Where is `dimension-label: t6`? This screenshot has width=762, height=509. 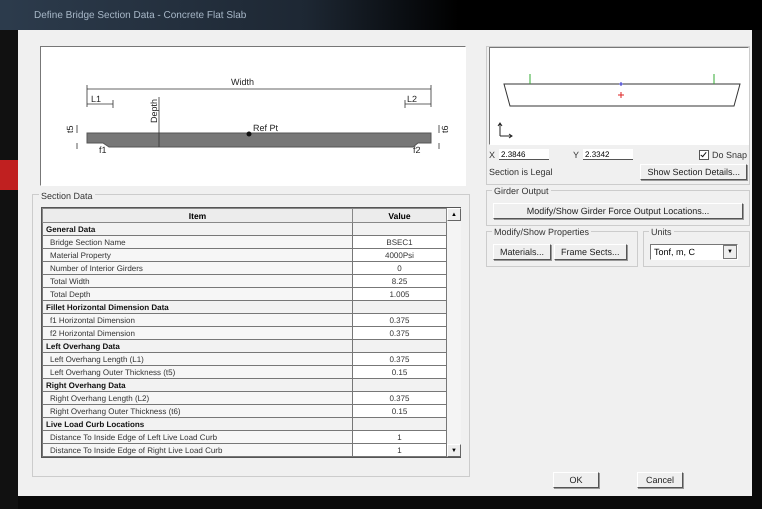
dimension-label: t6 is located at coordinates (445, 129).